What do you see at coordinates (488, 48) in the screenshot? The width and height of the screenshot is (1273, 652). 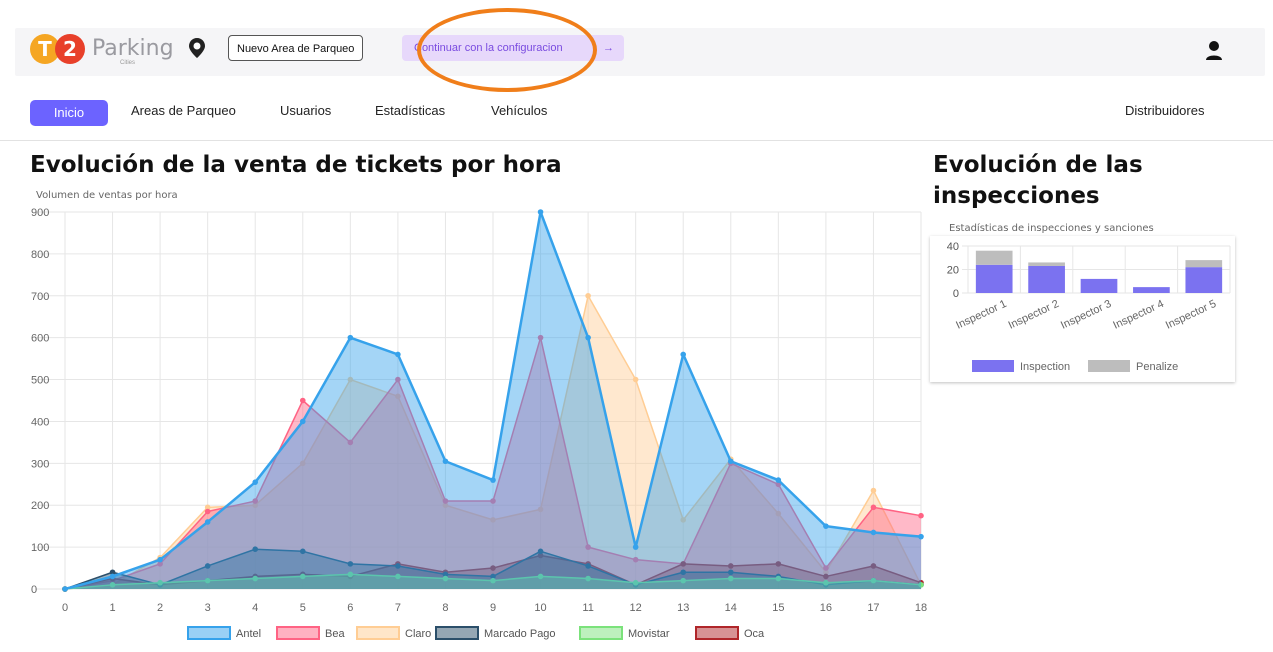 I see `continue-config-label: Continuar con la configuracion` at bounding box center [488, 48].